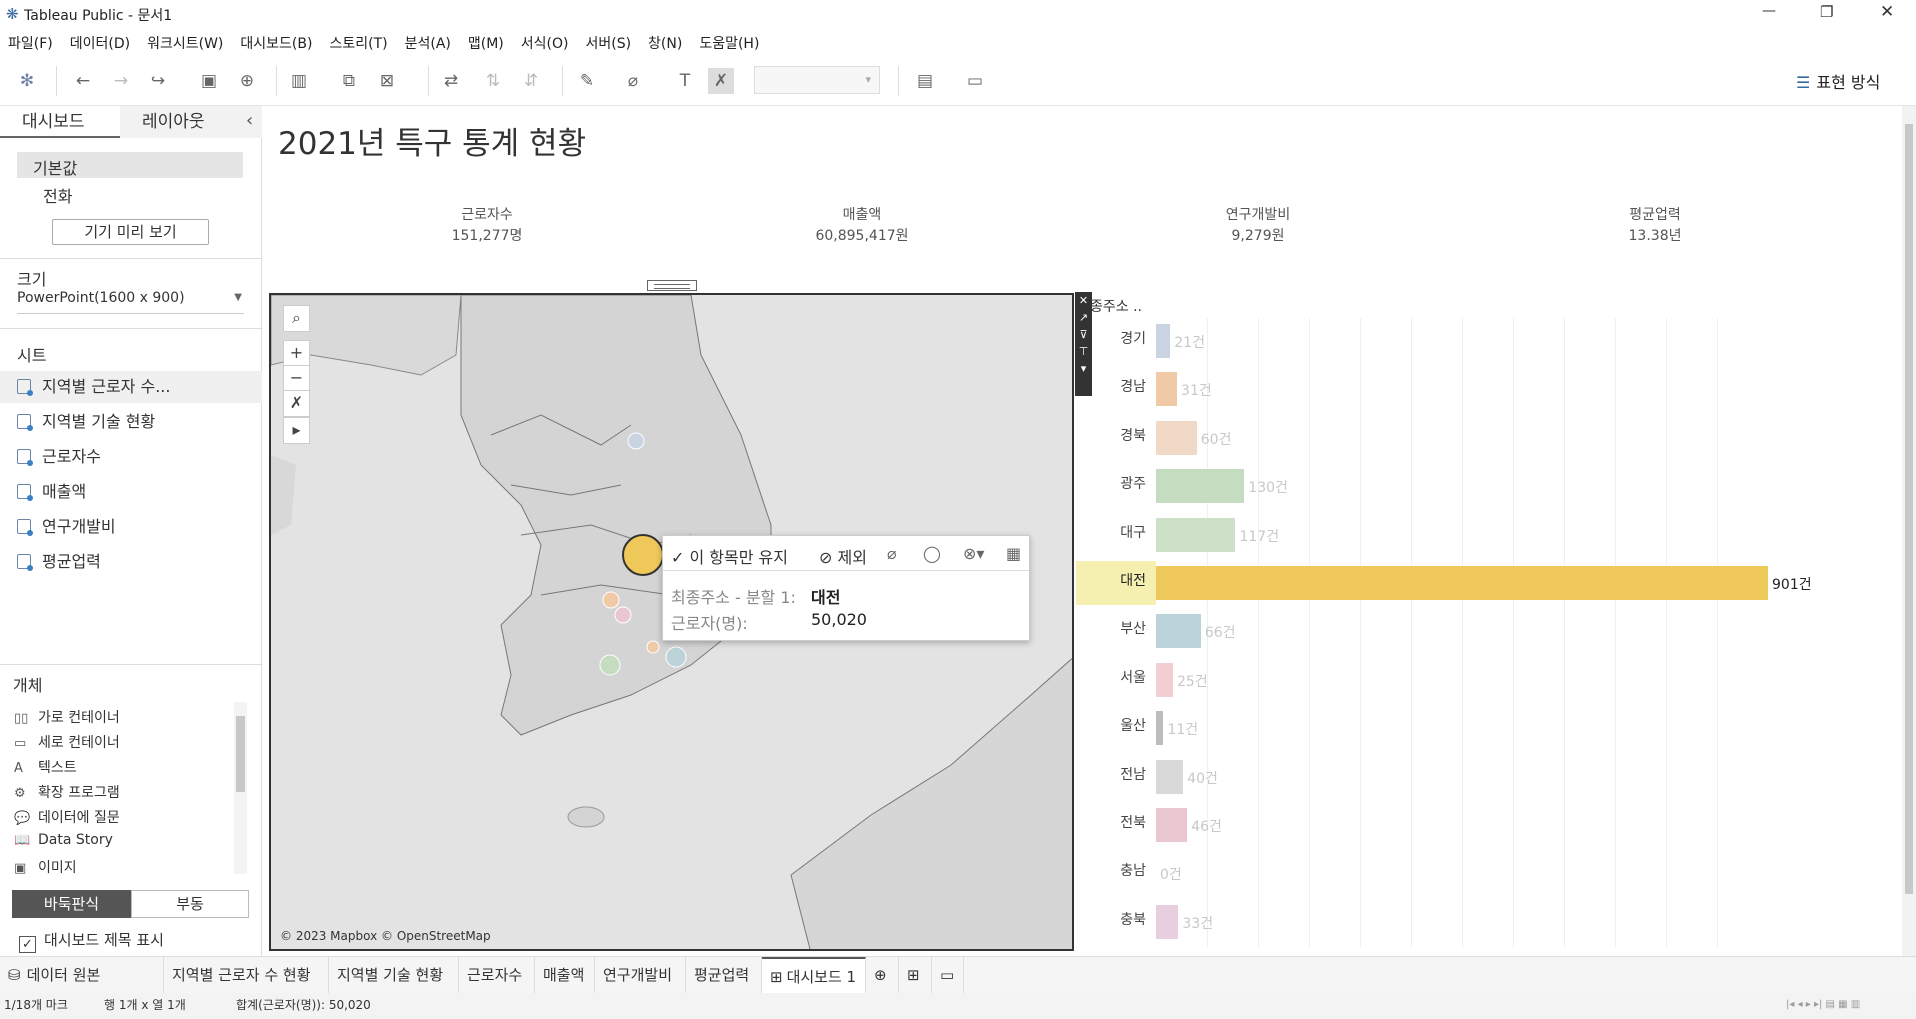  What do you see at coordinates (925, 81) in the screenshot?
I see `show-cards-icon: ▤` at bounding box center [925, 81].